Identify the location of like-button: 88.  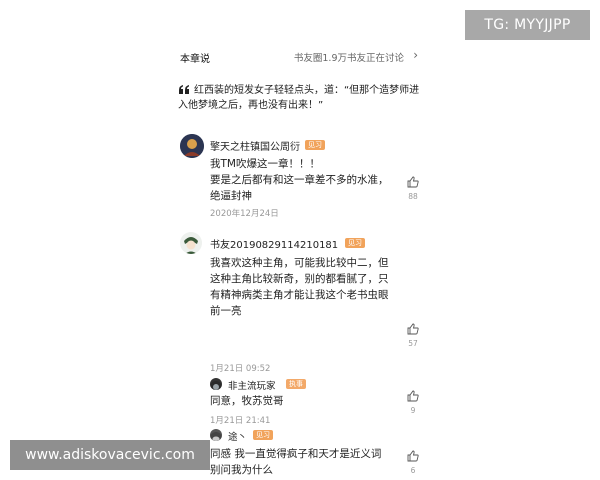
(413, 188).